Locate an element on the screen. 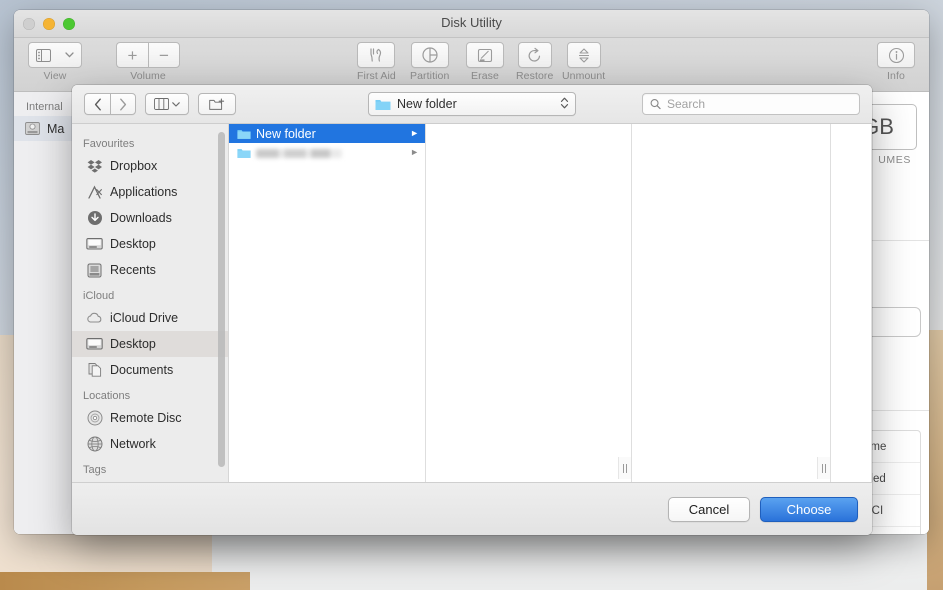 The image size is (943, 590). choose-button: Choose is located at coordinates (809, 509).